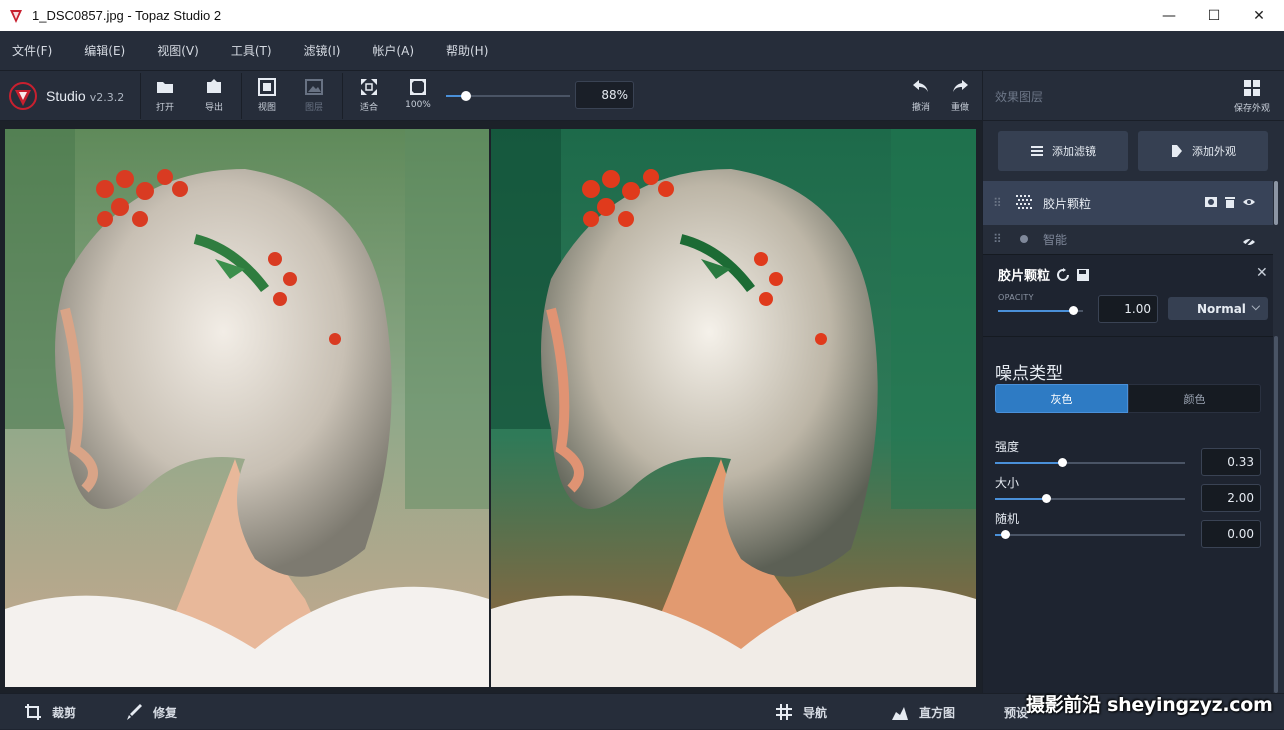  Describe the element at coordinates (1221, 308) in the screenshot. I see `blend-mode-value: Normal` at that location.